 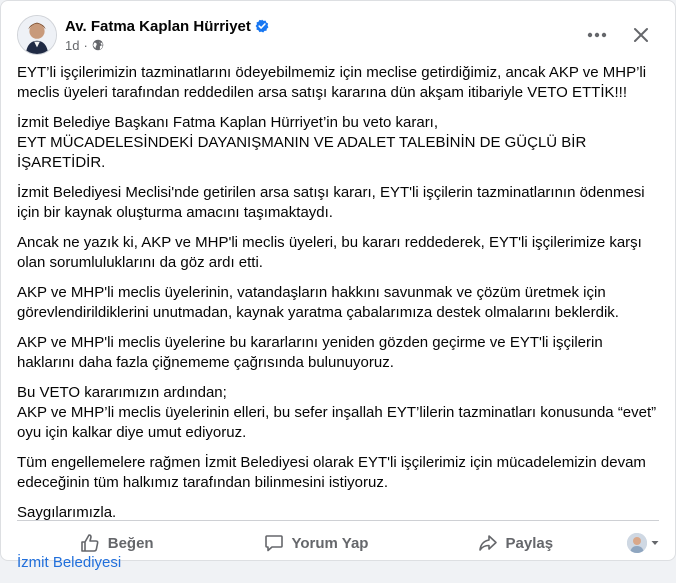 What do you see at coordinates (619, 35) in the screenshot?
I see `header-actions` at bounding box center [619, 35].